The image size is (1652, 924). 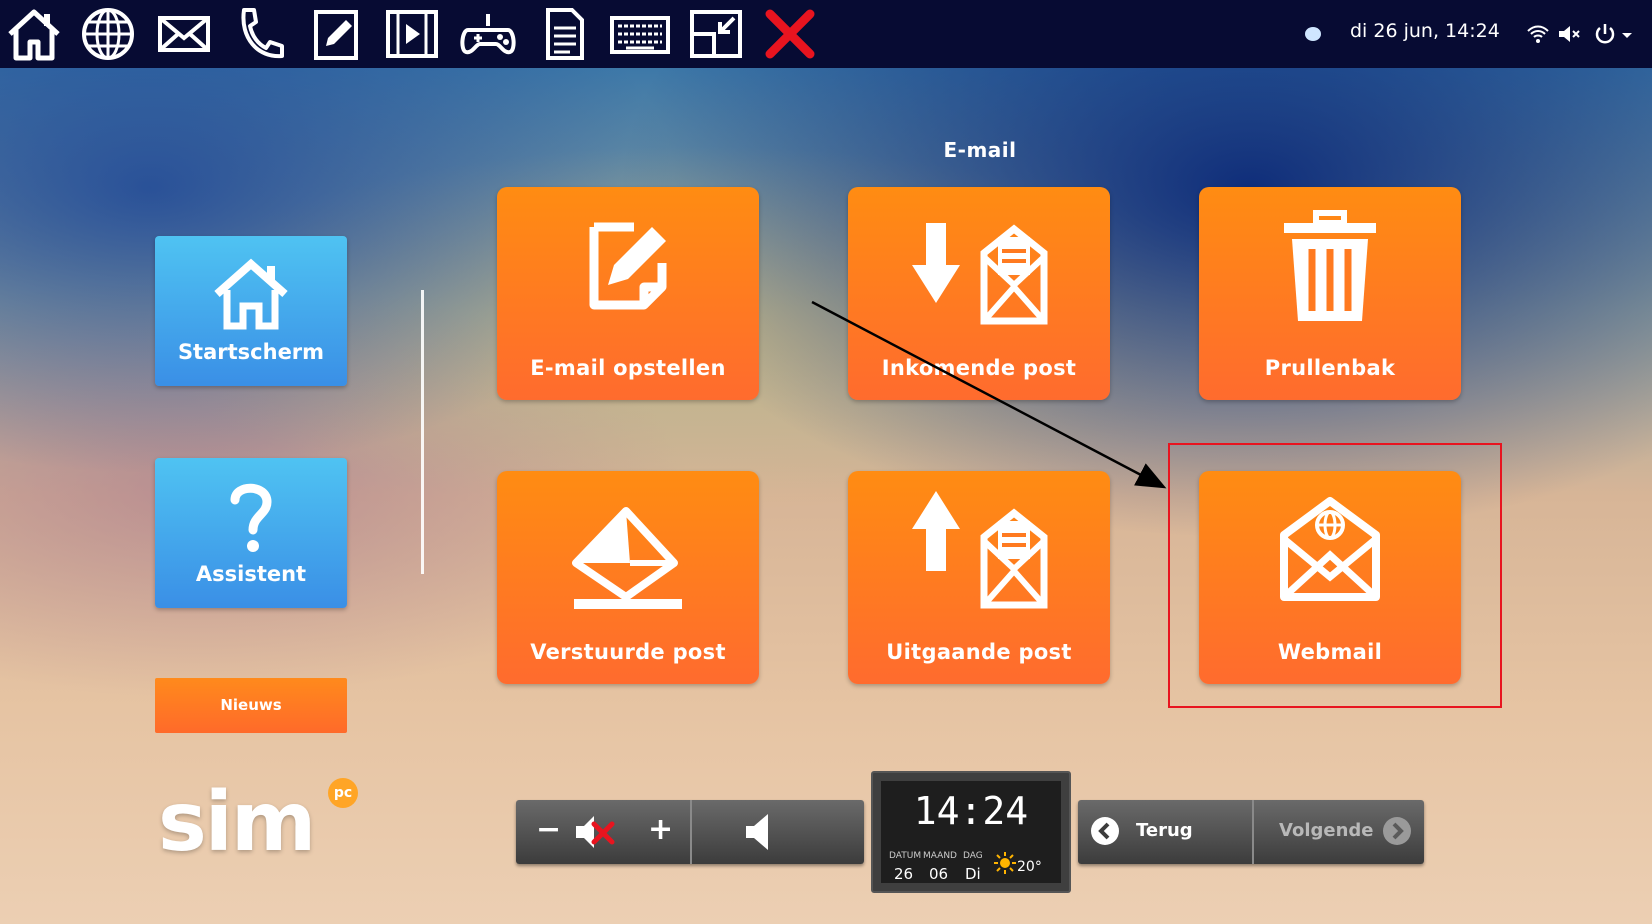 What do you see at coordinates (251, 517) in the screenshot?
I see `question-mark-icon` at bounding box center [251, 517].